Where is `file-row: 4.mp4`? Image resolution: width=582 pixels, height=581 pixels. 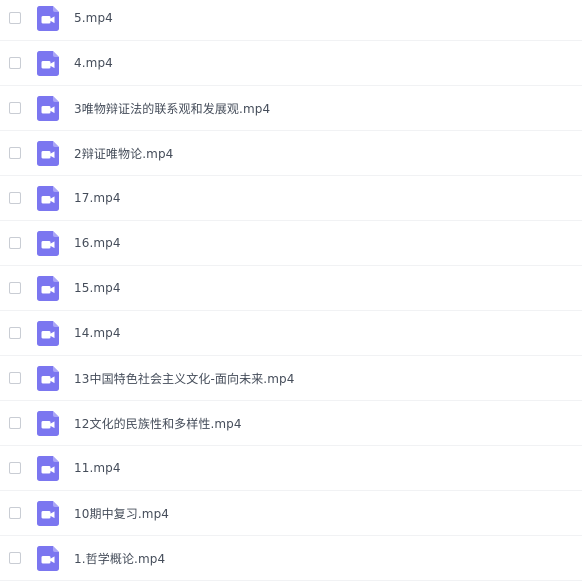
file-row: 4.mp4 is located at coordinates (291, 63).